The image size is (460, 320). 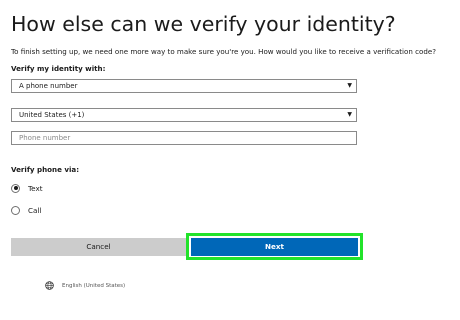 I want to click on language-selector: English (United States), so click(x=85, y=285).